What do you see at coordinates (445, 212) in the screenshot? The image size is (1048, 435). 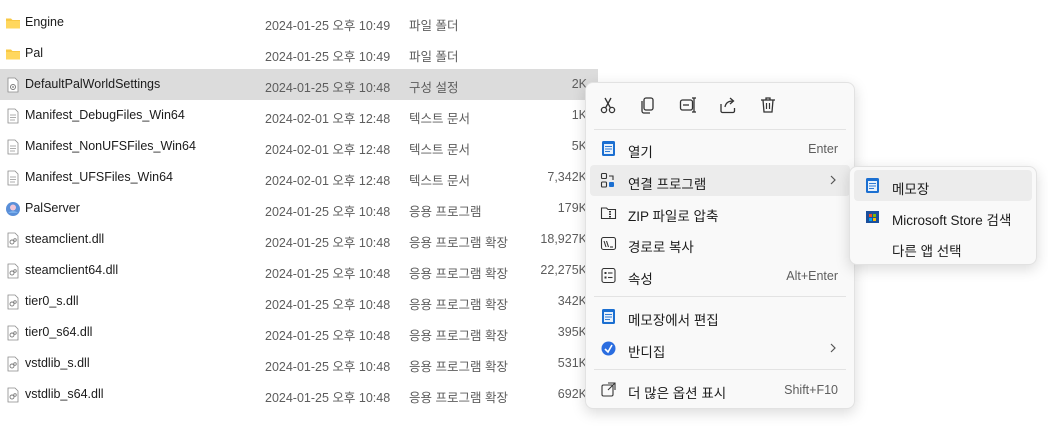 I see `file-type: 응용 프로그램` at bounding box center [445, 212].